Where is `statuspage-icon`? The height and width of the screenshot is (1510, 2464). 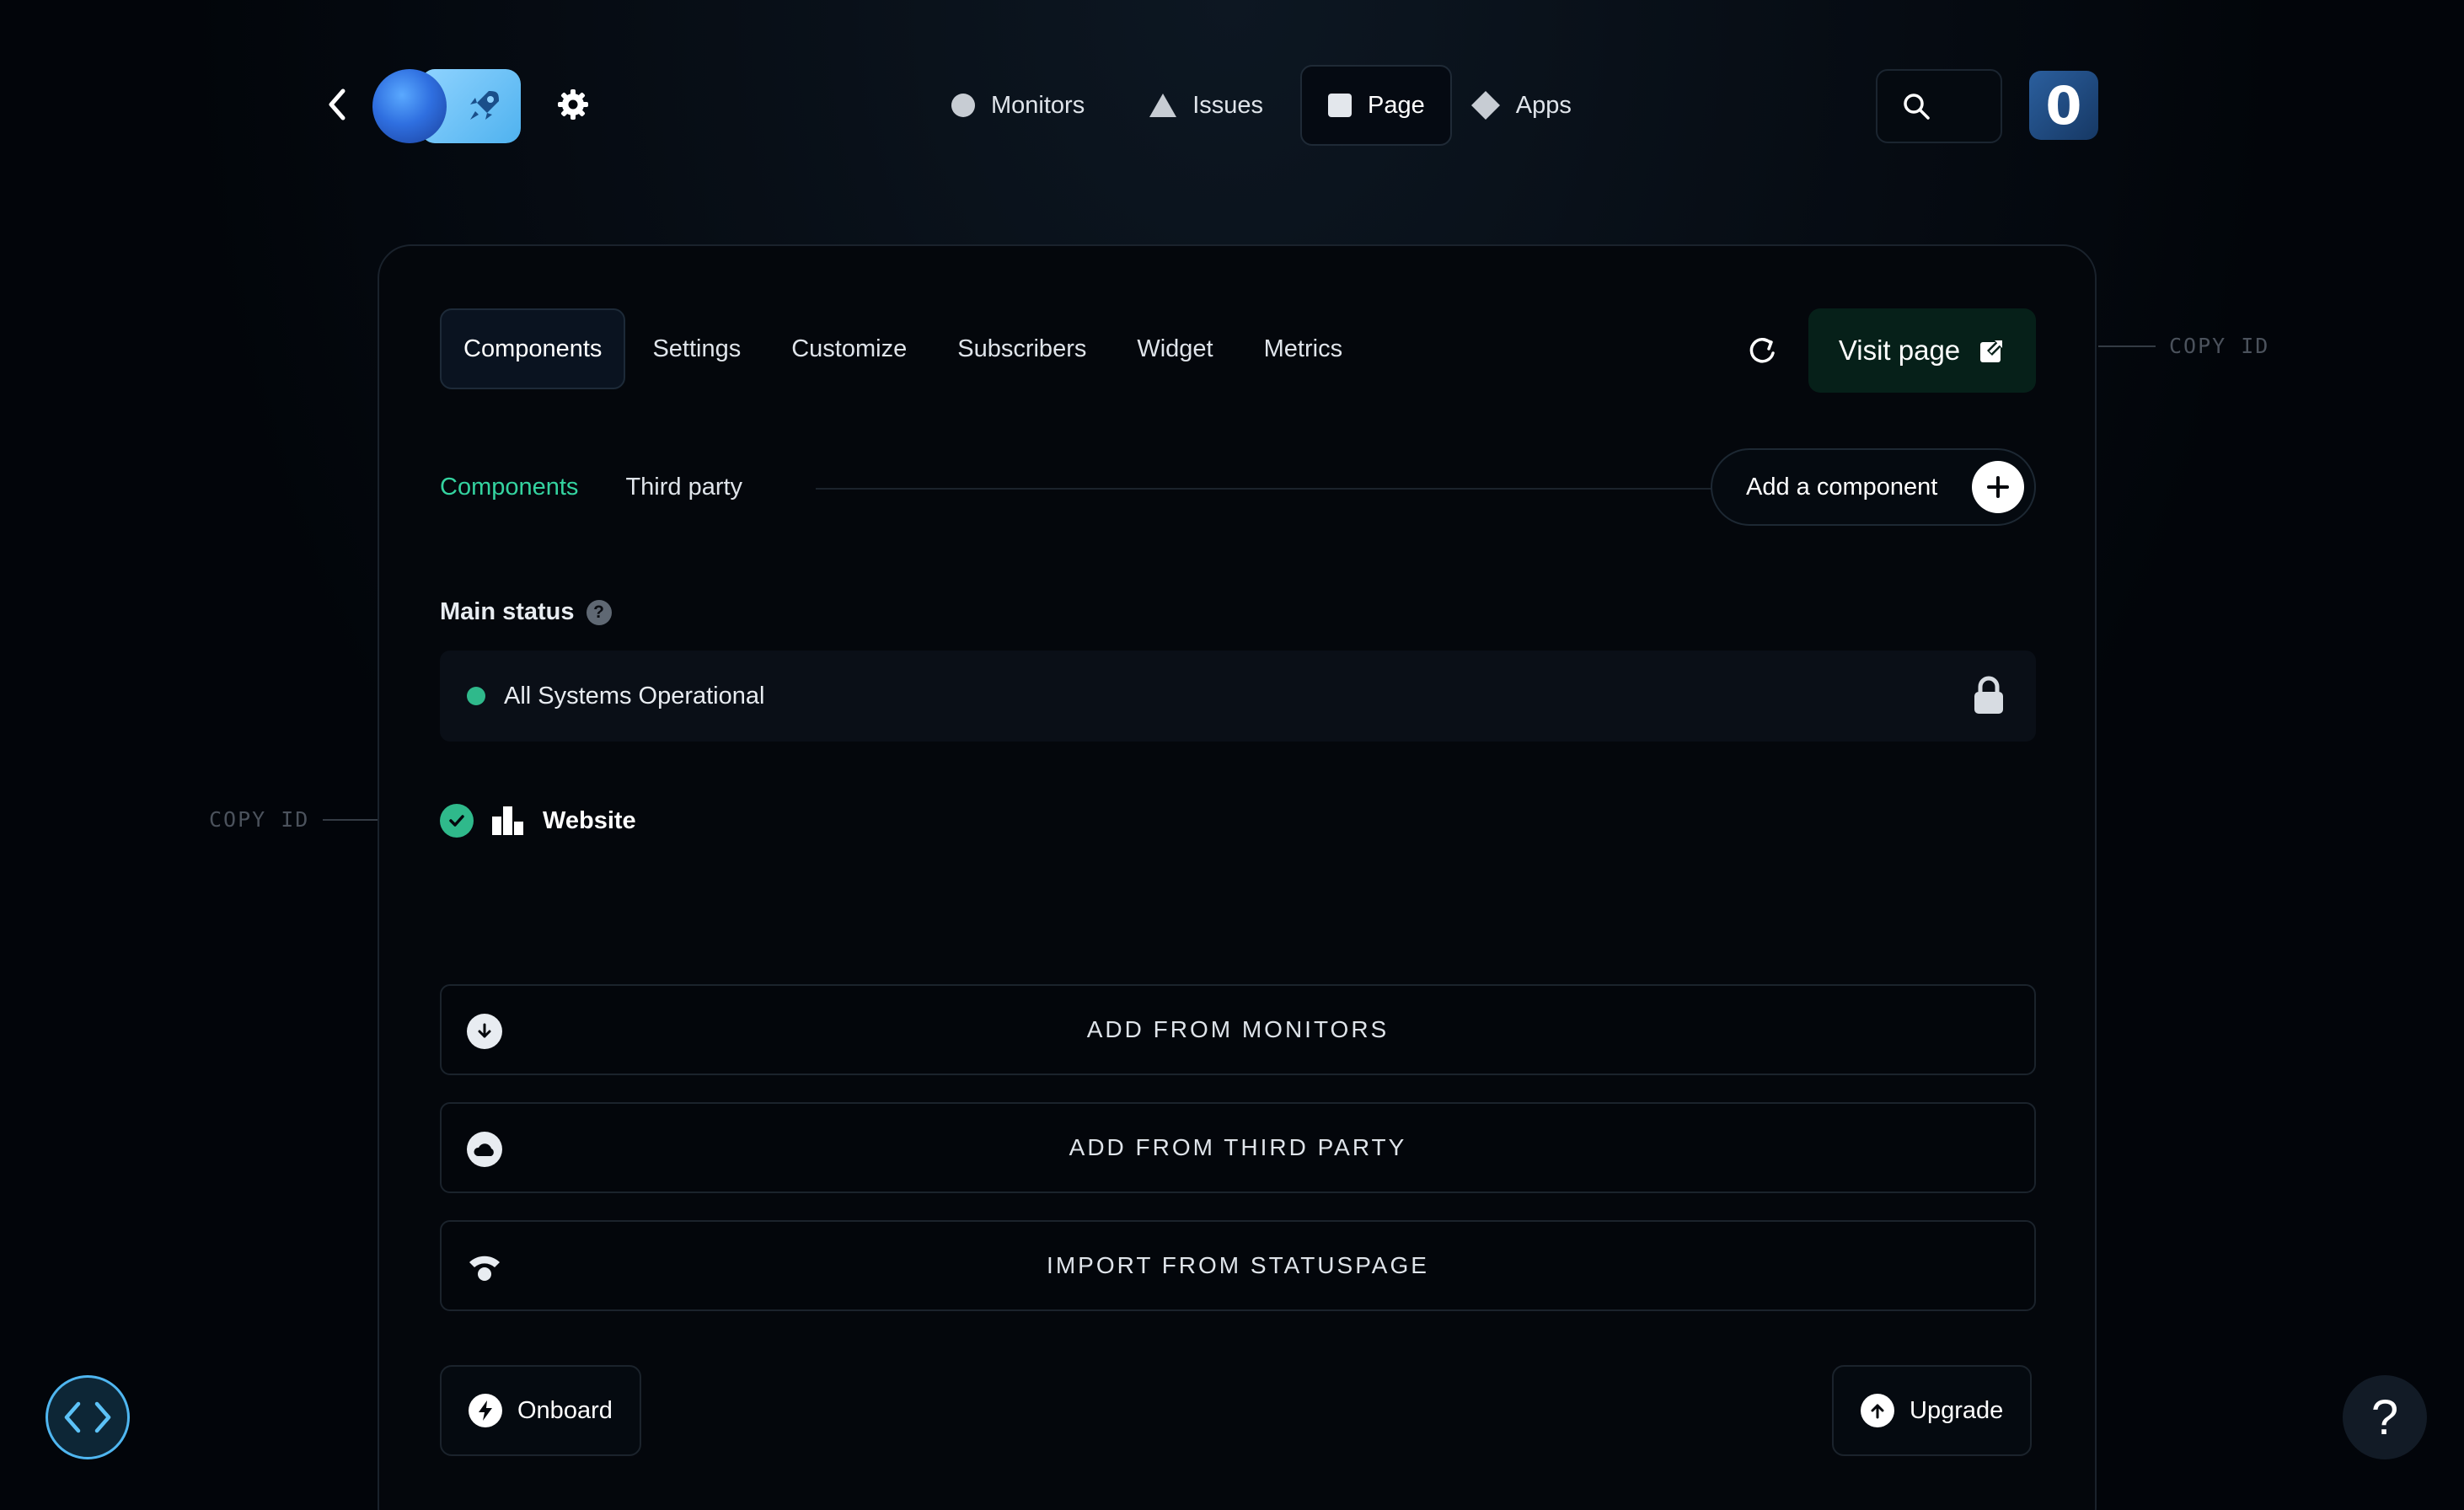
statuspage-icon is located at coordinates (485, 1268).